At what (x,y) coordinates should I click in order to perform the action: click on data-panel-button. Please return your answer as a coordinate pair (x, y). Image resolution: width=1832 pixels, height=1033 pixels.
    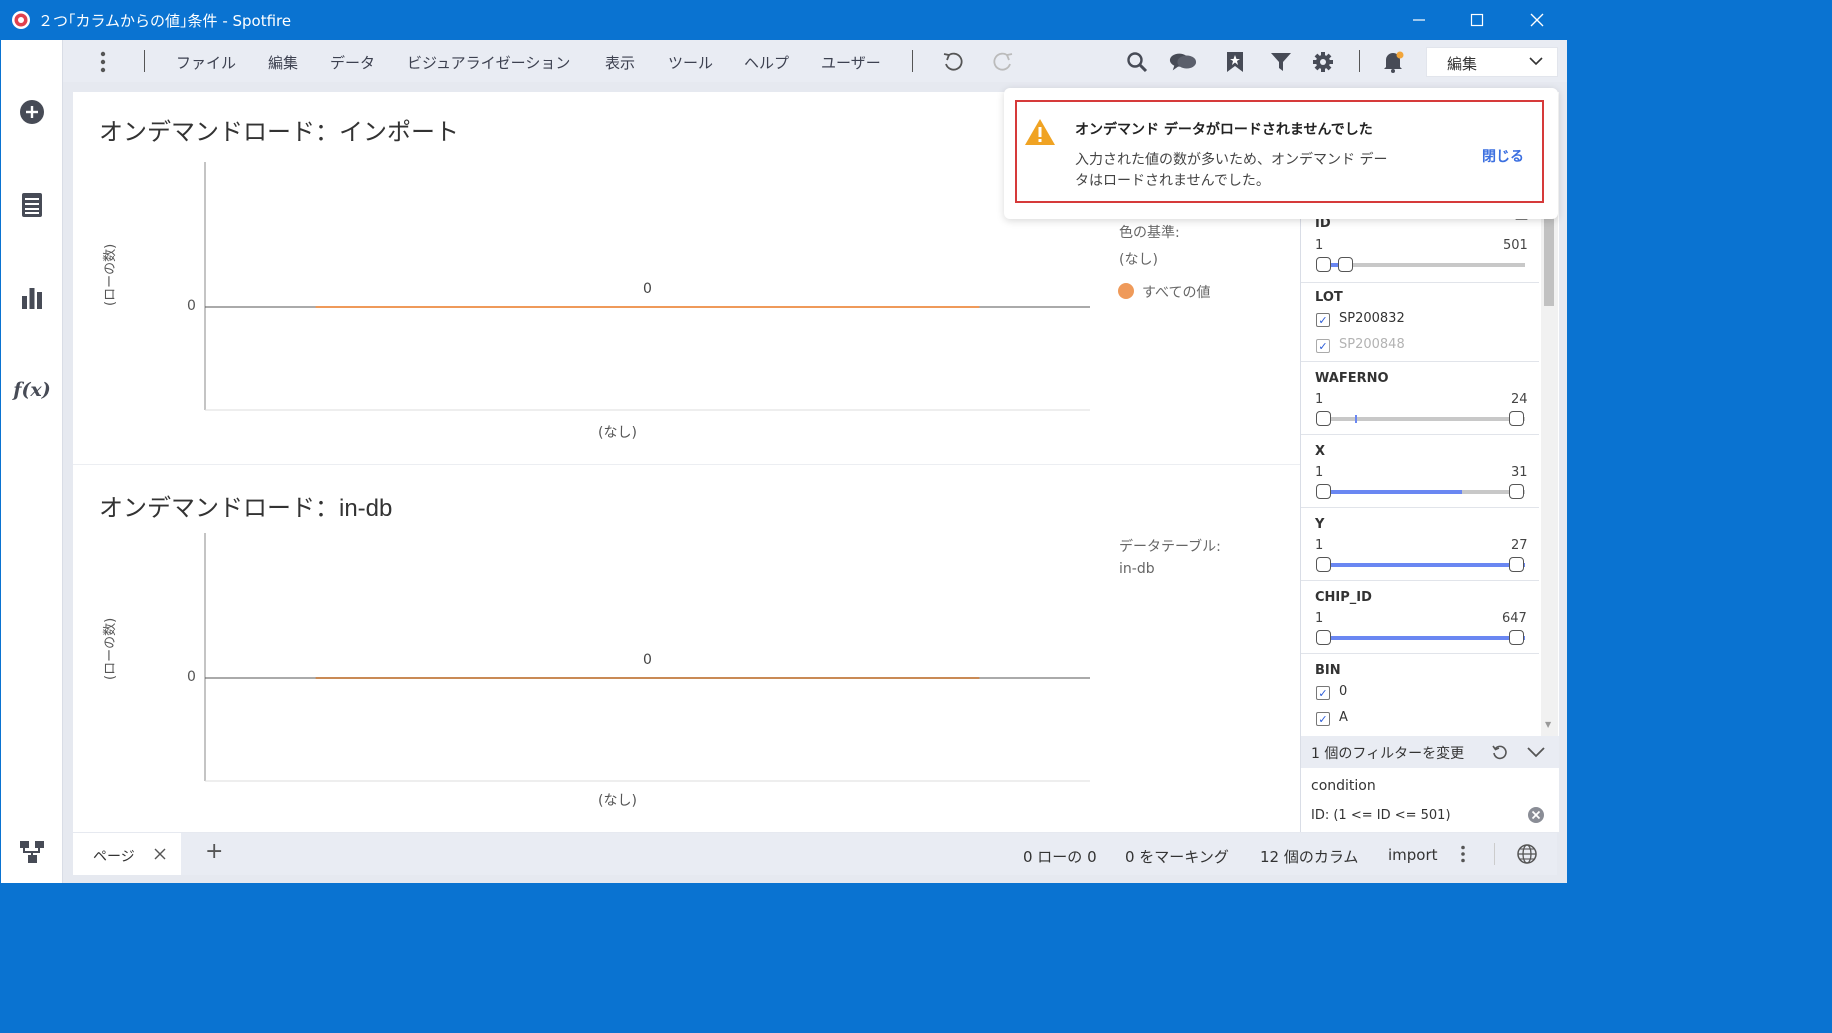
    Looking at the image, I should click on (32, 205).